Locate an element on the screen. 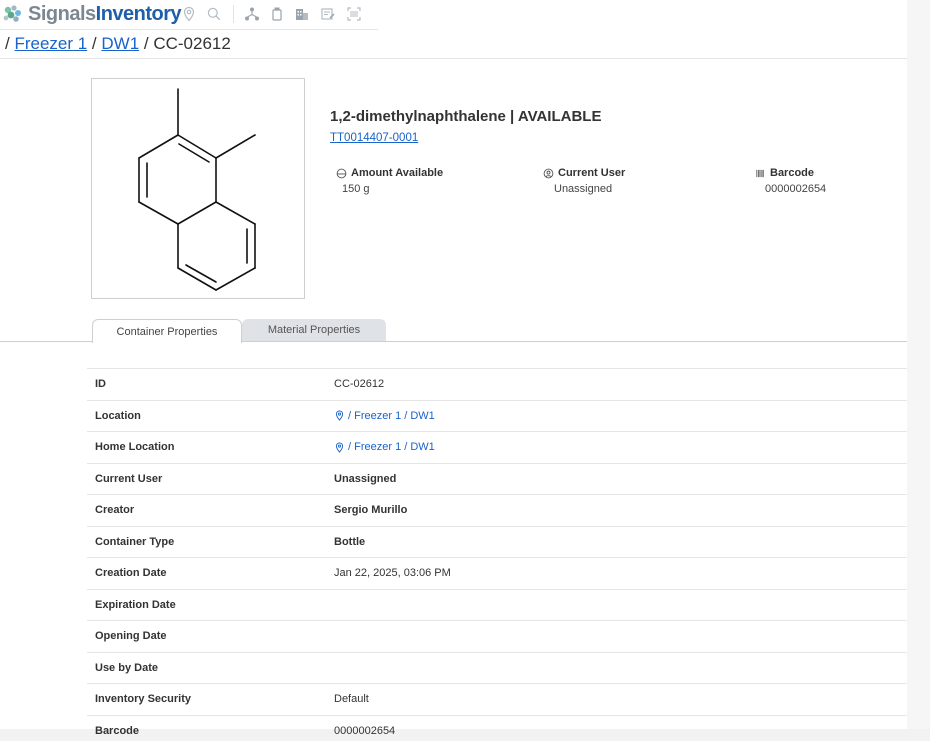  property-value: Sergio Murillo is located at coordinates (370, 510).